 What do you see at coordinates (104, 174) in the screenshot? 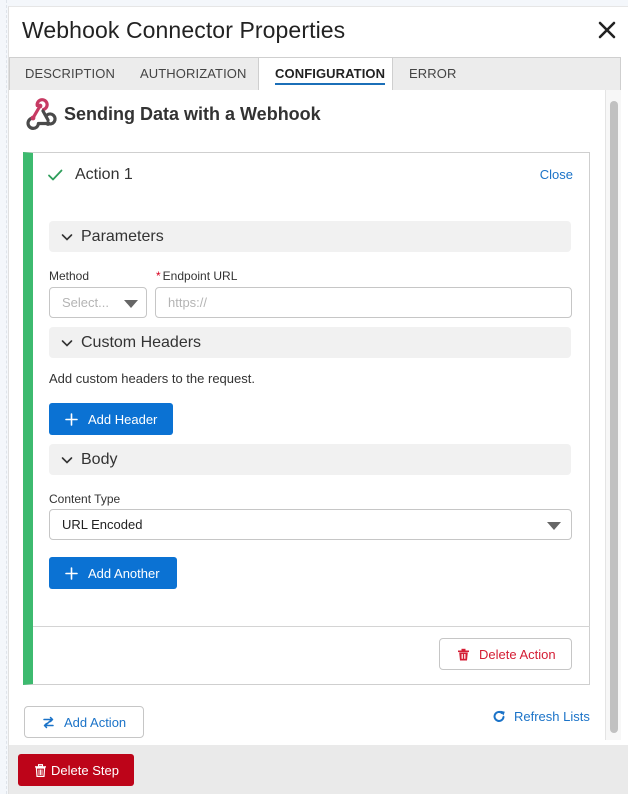
I see `action-title: Action 1` at bounding box center [104, 174].